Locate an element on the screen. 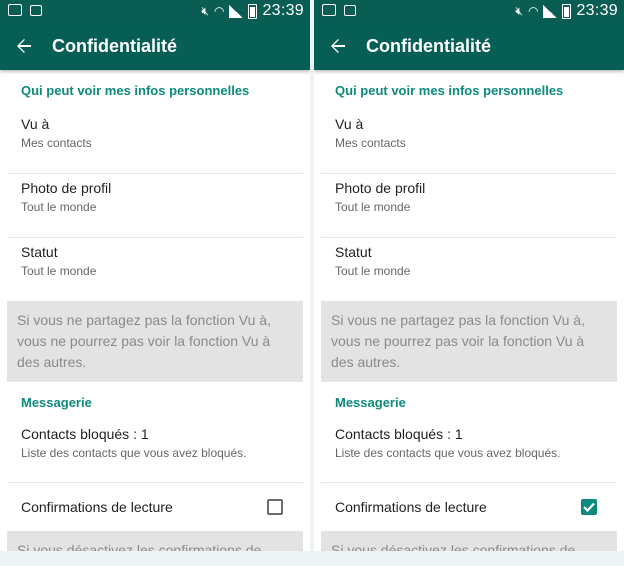 This screenshot has width=624, height=566. checkmark-icon is located at coordinates (589, 507).